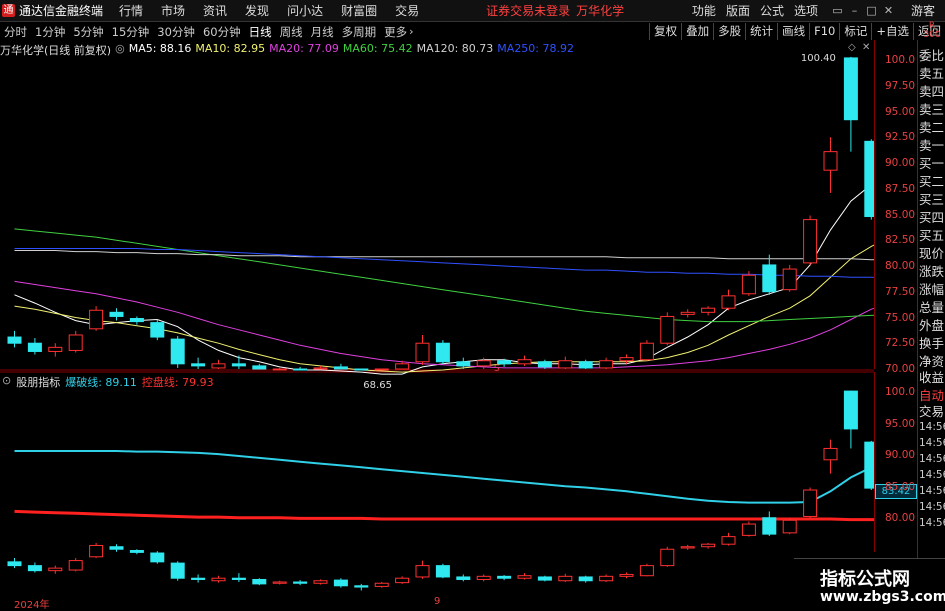 The image size is (945, 611). Describe the element at coordinates (761, 31) in the screenshot. I see `statistics-button: 统计` at that location.